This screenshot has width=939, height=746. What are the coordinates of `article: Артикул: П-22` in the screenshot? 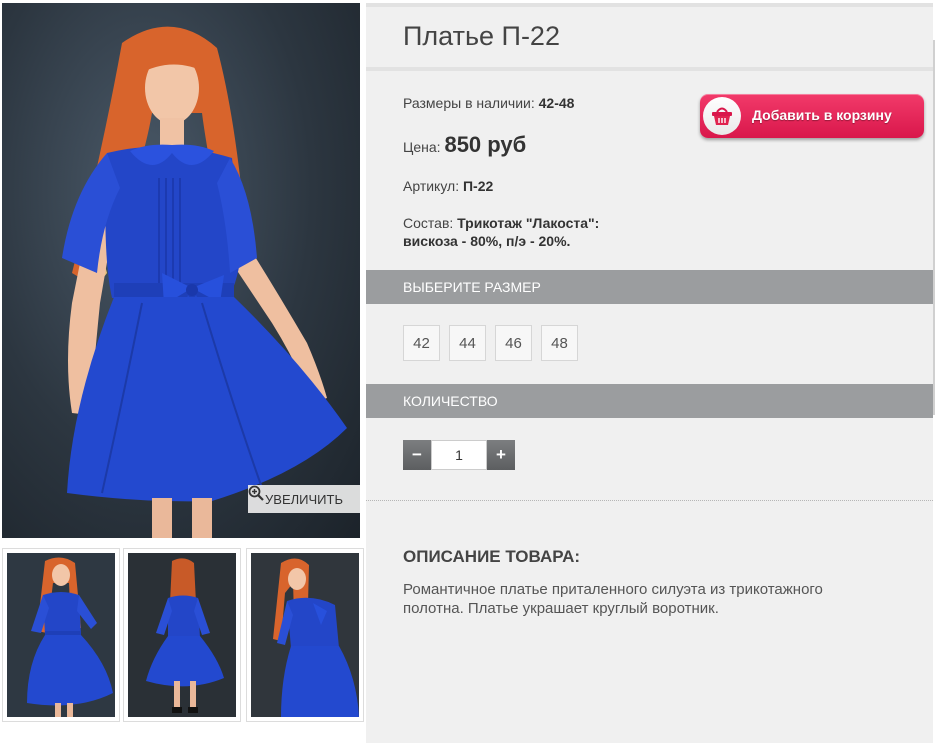 It's located at (448, 186).